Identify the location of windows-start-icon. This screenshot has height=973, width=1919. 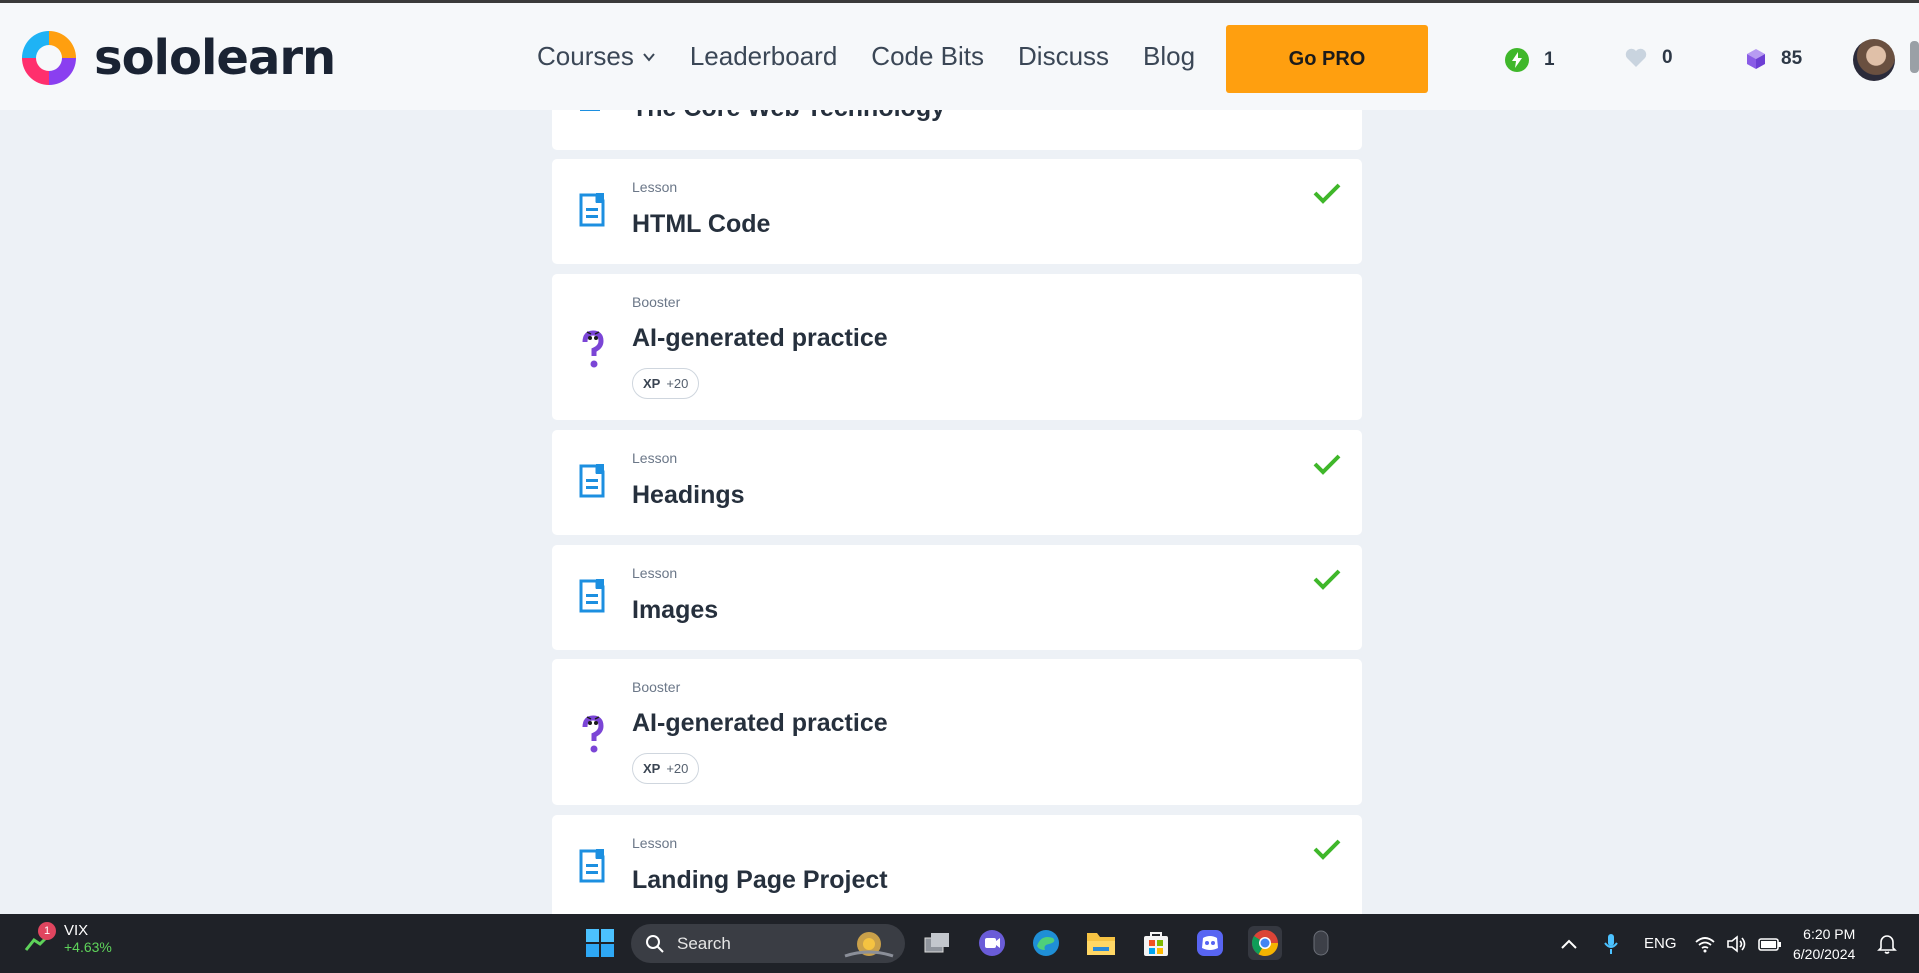
(600, 943).